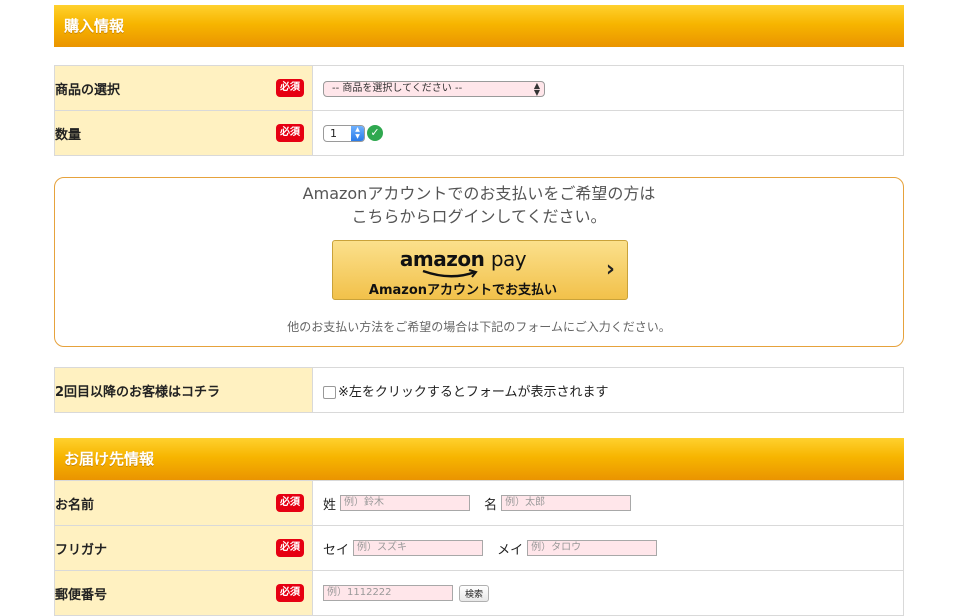 The width and height of the screenshot is (960, 616). Describe the element at coordinates (81, 595) in the screenshot. I see `postal-label: 郵便番号` at that location.